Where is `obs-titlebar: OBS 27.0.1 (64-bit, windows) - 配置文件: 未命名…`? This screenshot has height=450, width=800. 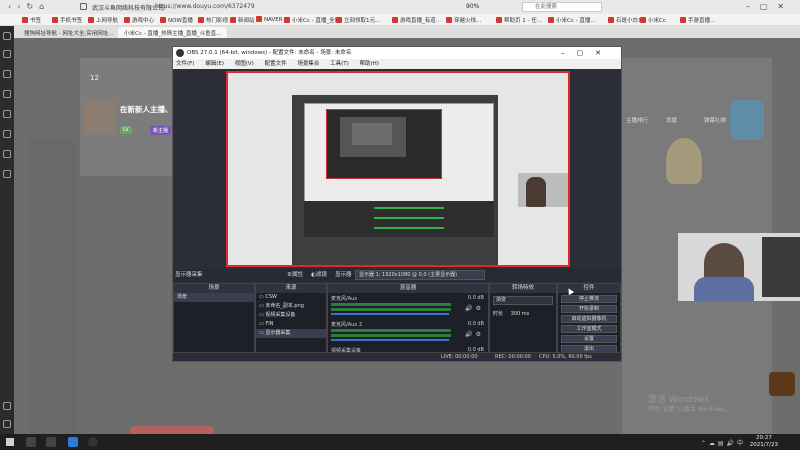
obs-titlebar: OBS 27.0.1 (64-bit, windows) - 配置文件: 未命名… is located at coordinates (397, 53).